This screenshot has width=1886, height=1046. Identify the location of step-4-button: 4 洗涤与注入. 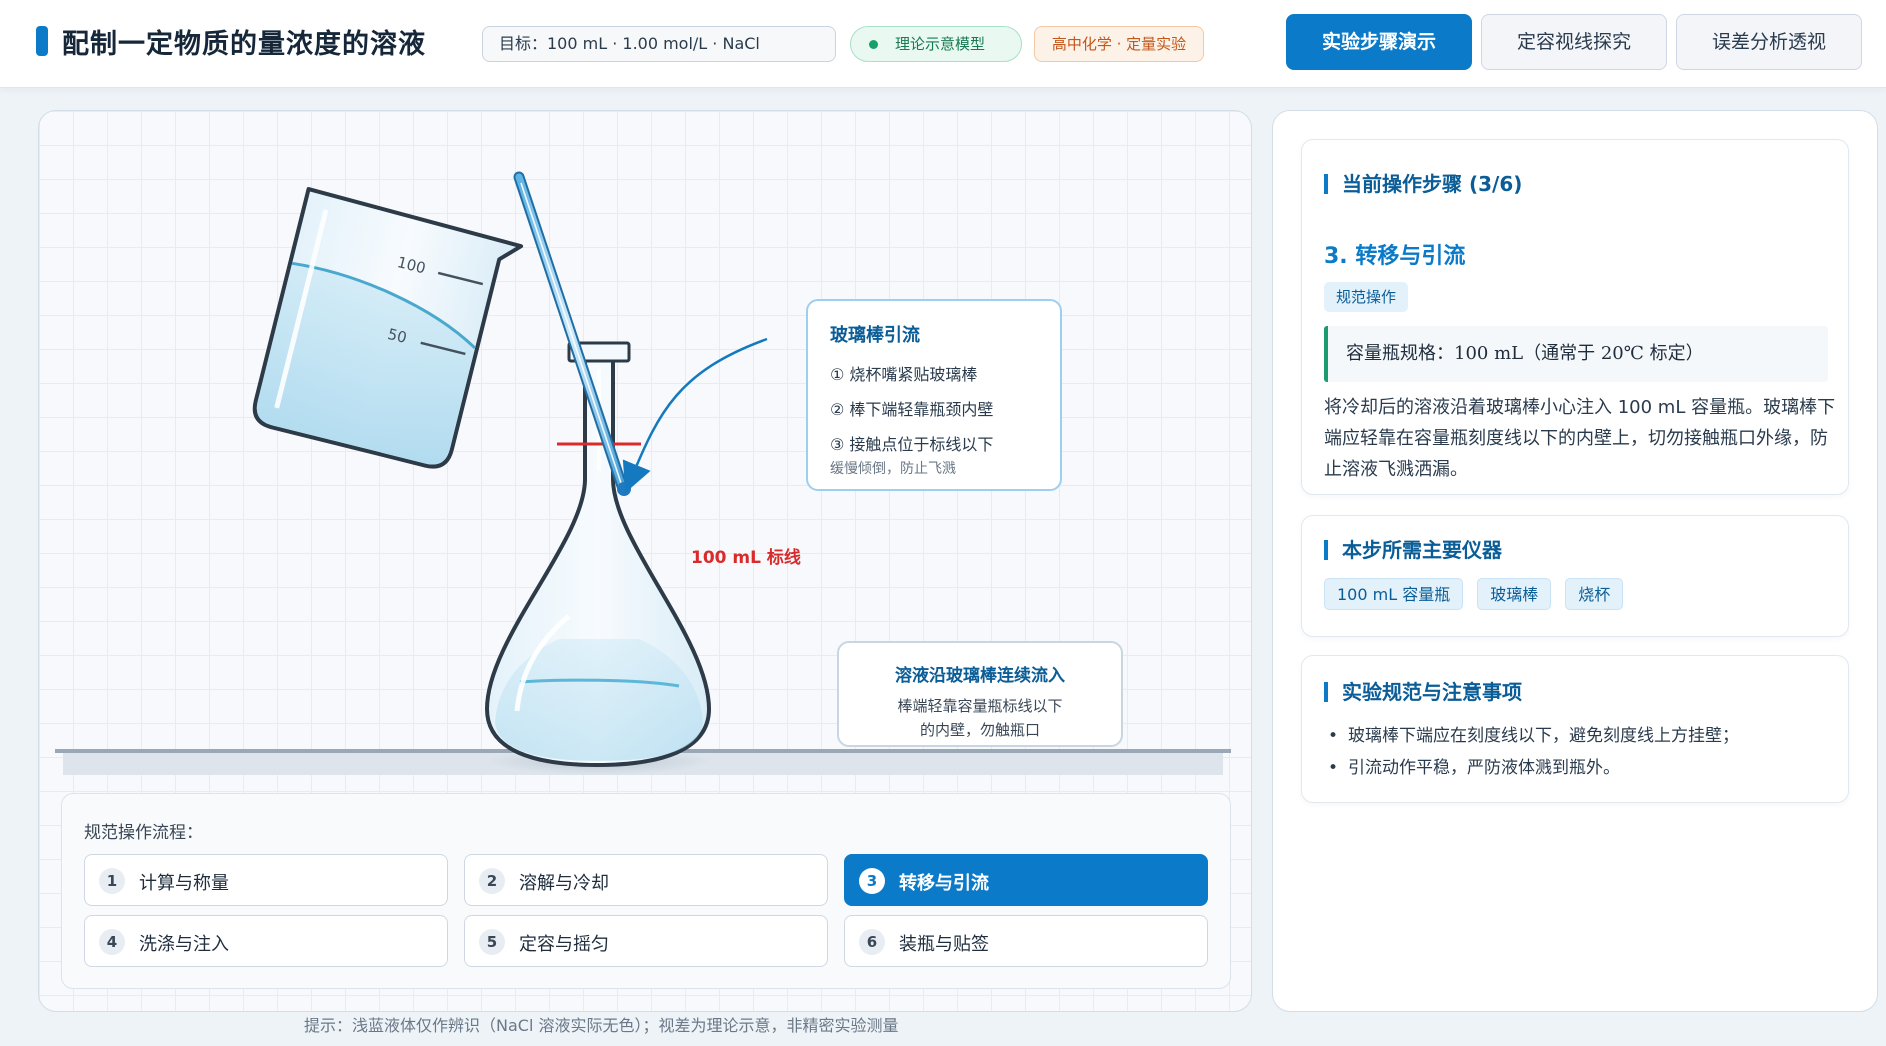
(266, 941).